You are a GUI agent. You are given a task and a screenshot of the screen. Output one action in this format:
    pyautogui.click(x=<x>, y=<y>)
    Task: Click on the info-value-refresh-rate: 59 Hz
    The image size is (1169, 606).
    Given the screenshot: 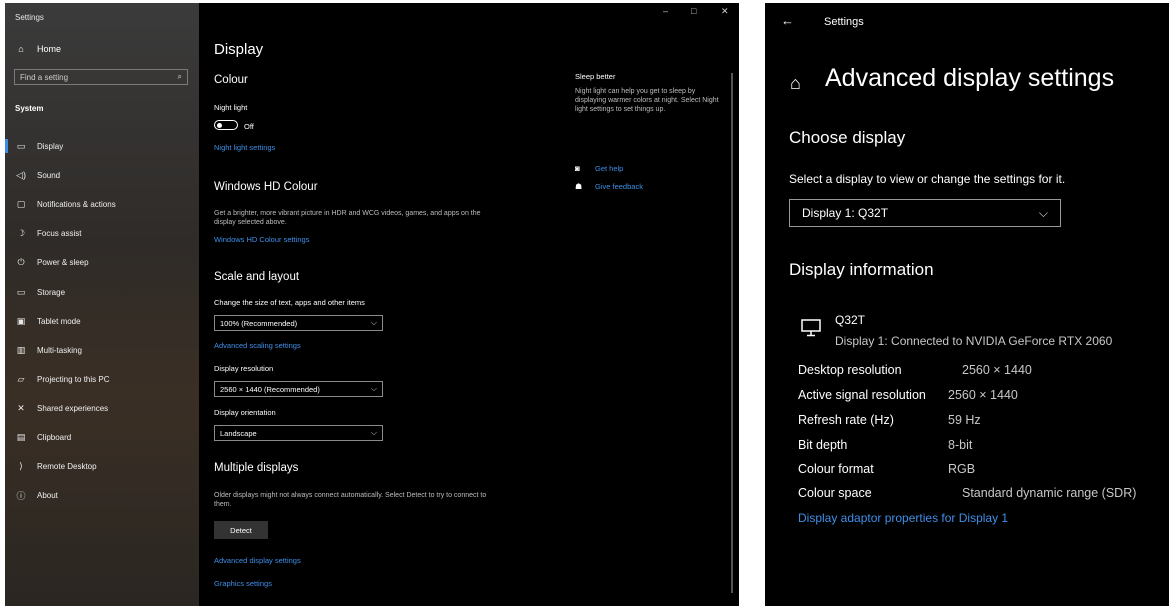 What is the action you would take?
    pyautogui.click(x=964, y=420)
    